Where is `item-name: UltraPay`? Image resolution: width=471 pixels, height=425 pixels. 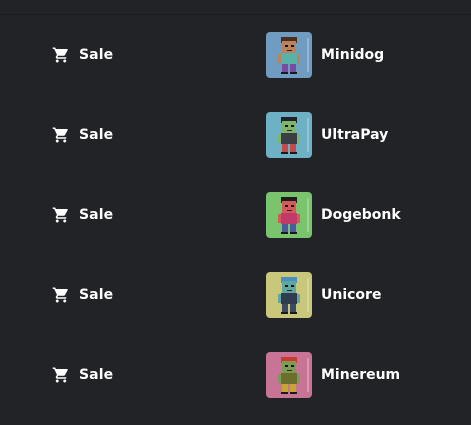
item-name: UltraPay is located at coordinates (354, 135).